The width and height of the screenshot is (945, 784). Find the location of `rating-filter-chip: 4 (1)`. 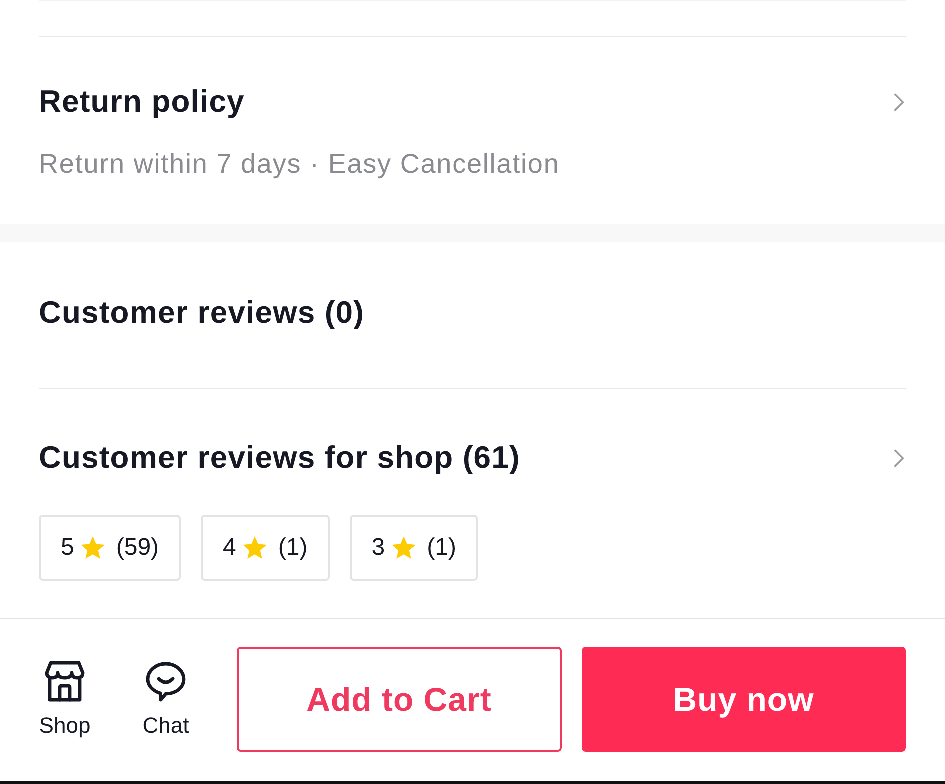

rating-filter-chip: 4 (1) is located at coordinates (265, 548).